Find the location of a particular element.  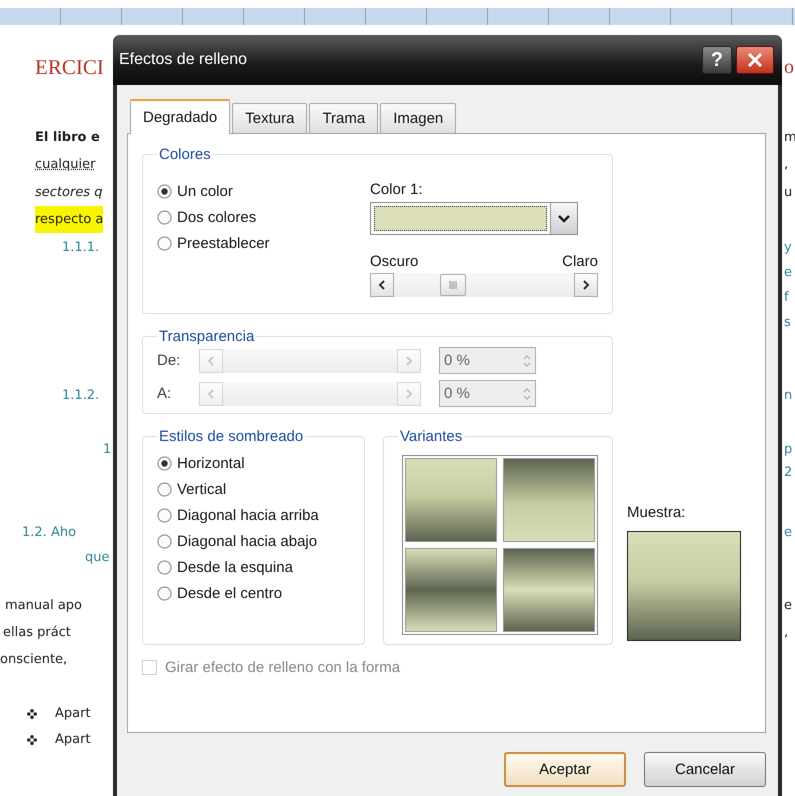

numbered-heading: 1.1.1. is located at coordinates (81, 248).